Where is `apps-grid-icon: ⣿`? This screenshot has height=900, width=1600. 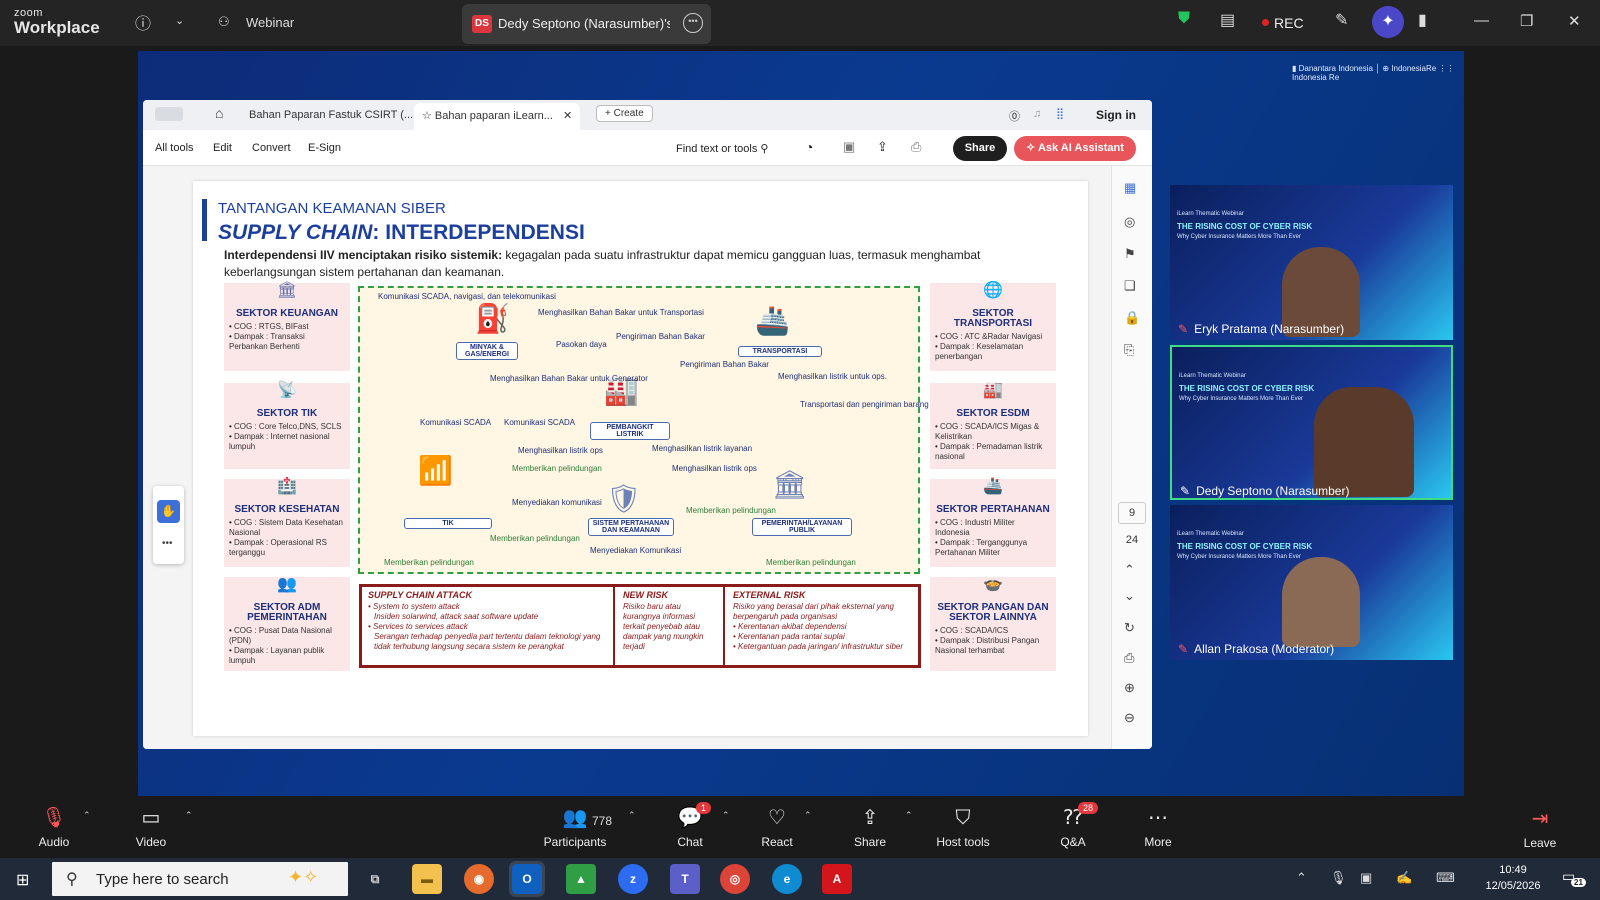
apps-grid-icon: ⣿ is located at coordinates (1060, 113).